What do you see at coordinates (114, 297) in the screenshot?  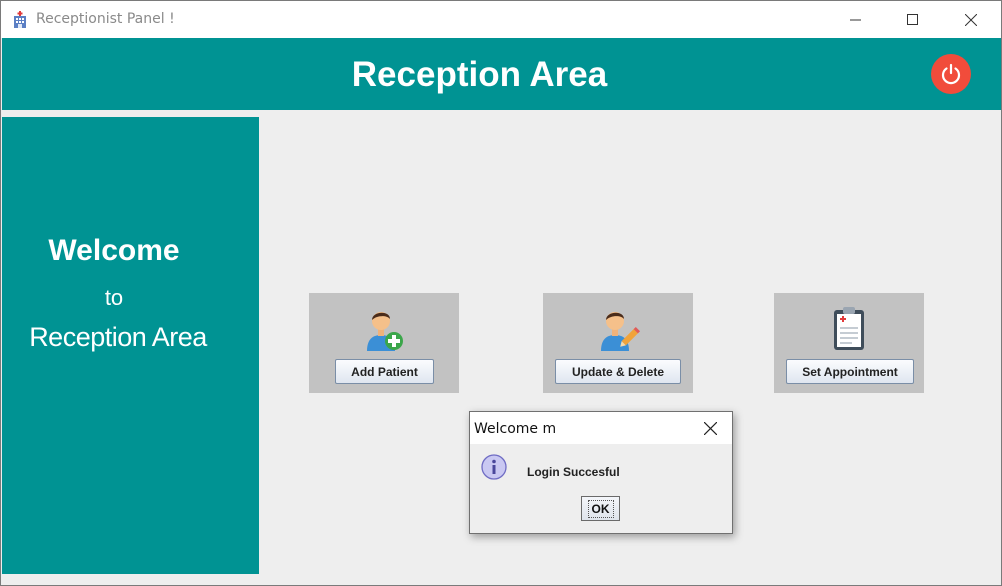 I see `welcome-to-text: to` at bounding box center [114, 297].